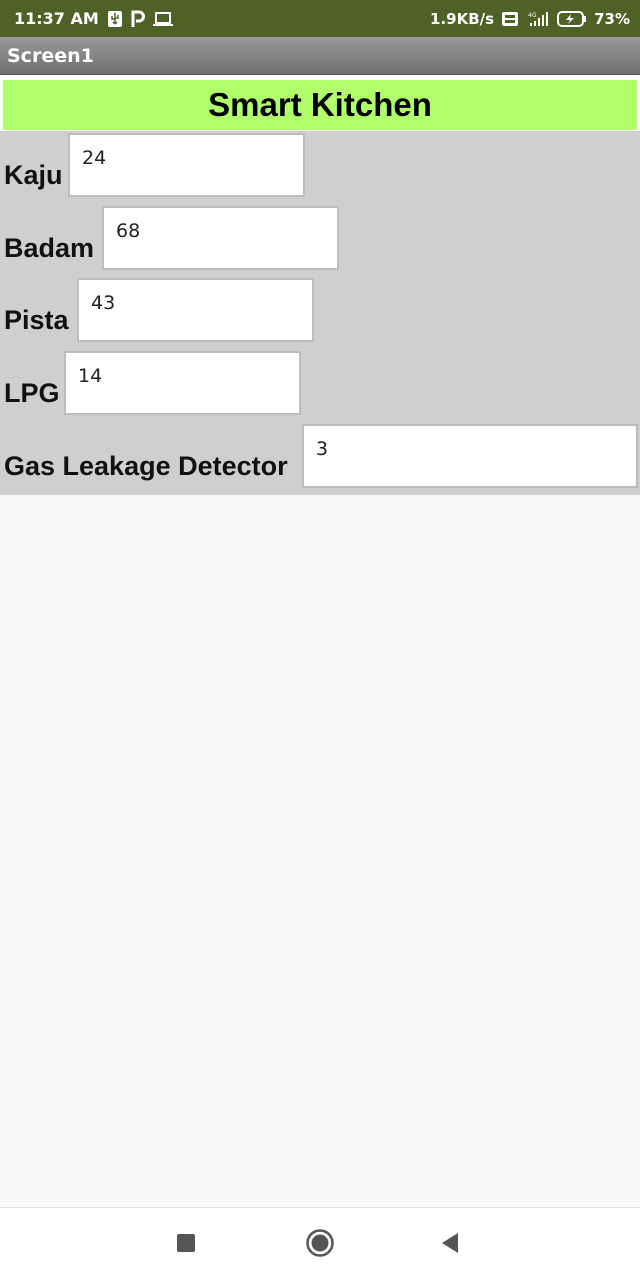 This screenshot has width=640, height=1280. I want to click on navigation-bar, so click(320, 1243).